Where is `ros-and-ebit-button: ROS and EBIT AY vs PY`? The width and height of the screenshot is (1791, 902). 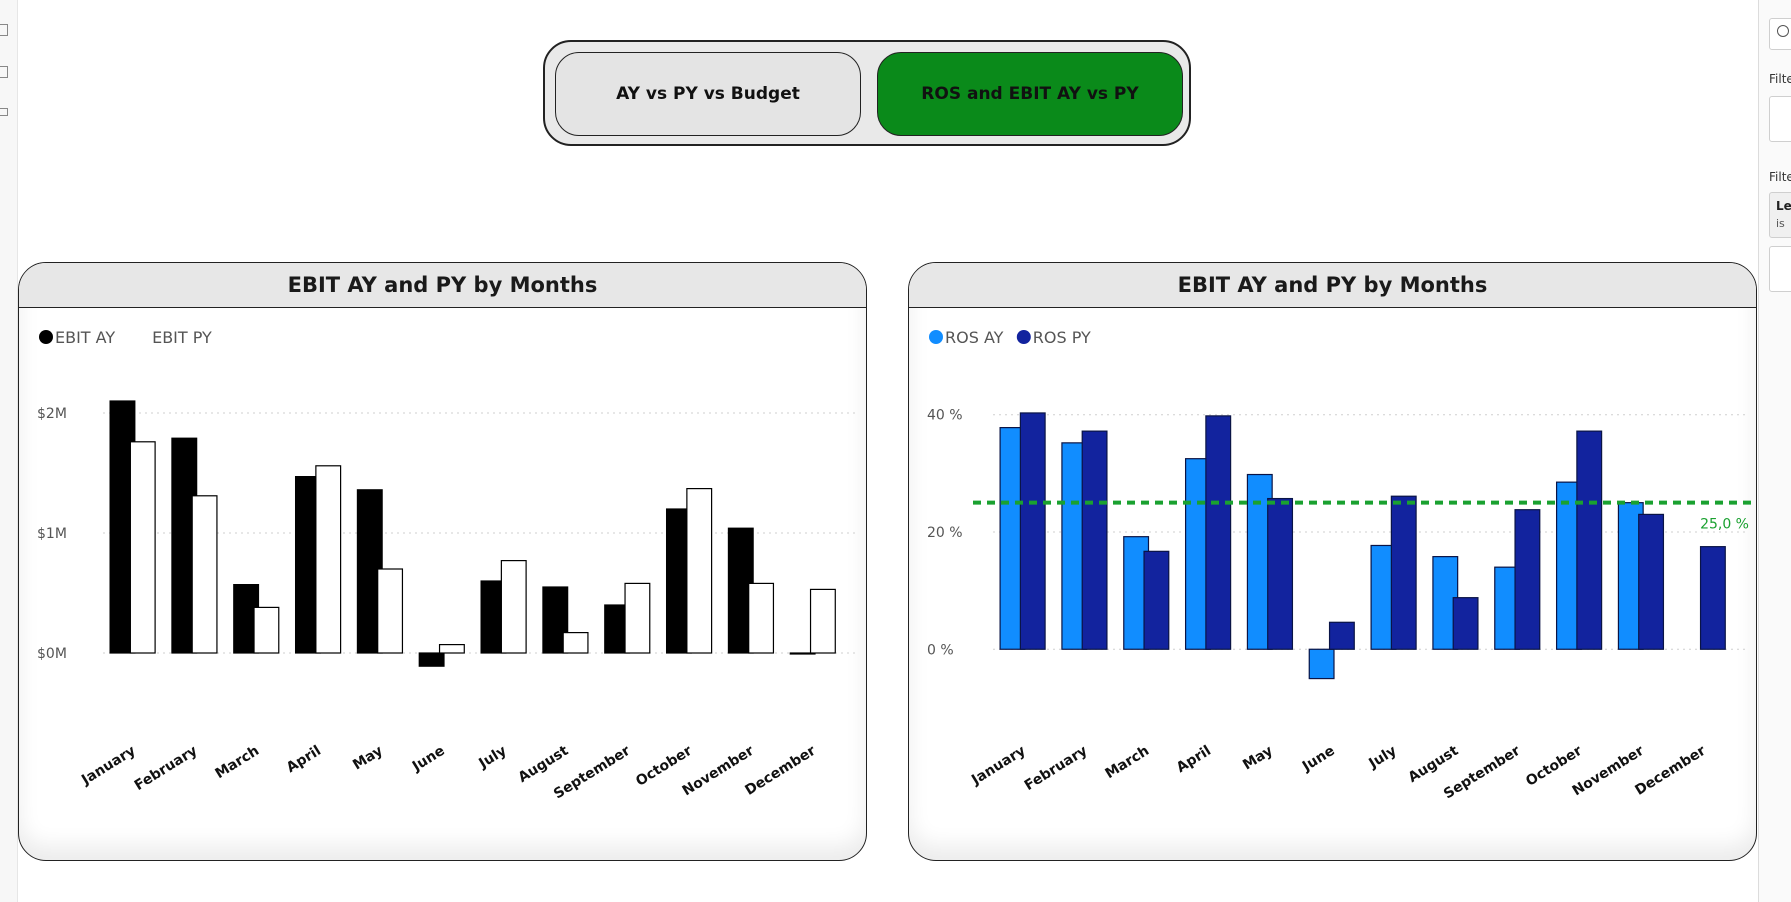 ros-and-ebit-button: ROS and EBIT AY vs PY is located at coordinates (1030, 94).